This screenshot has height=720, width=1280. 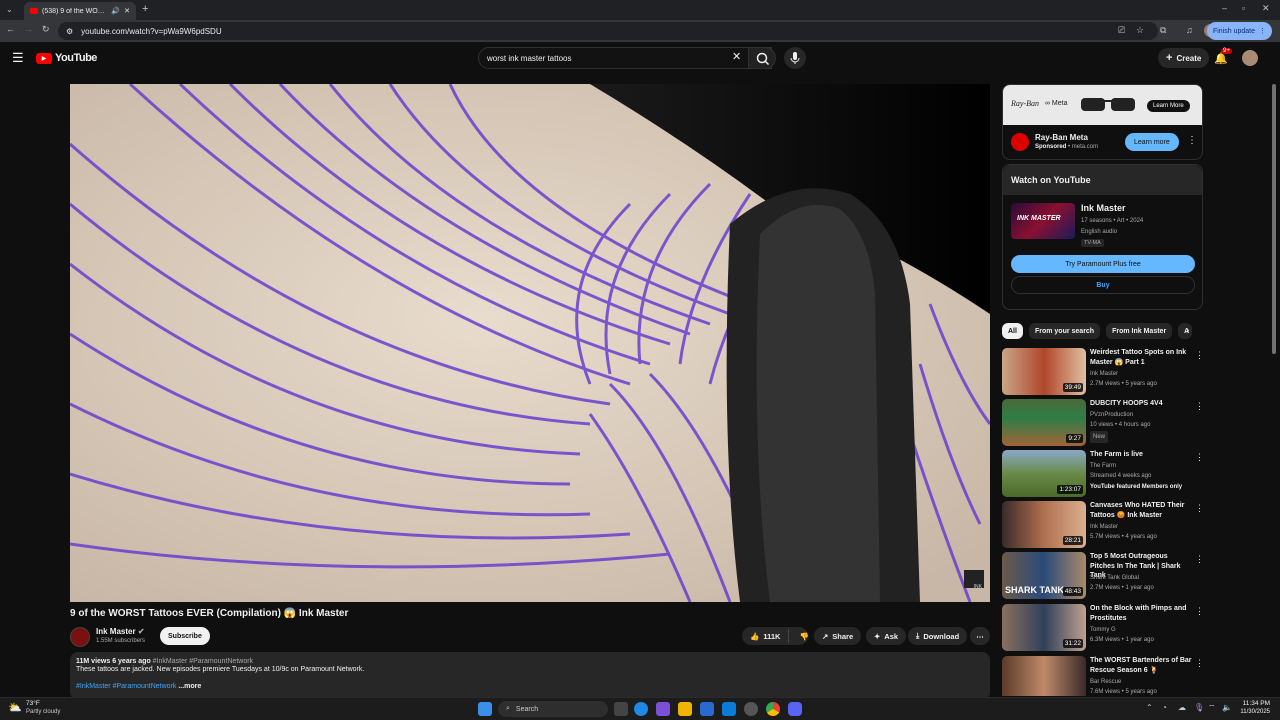 What do you see at coordinates (1103, 264) in the screenshot?
I see `try-paramount-button: Try Paramount Plus free` at bounding box center [1103, 264].